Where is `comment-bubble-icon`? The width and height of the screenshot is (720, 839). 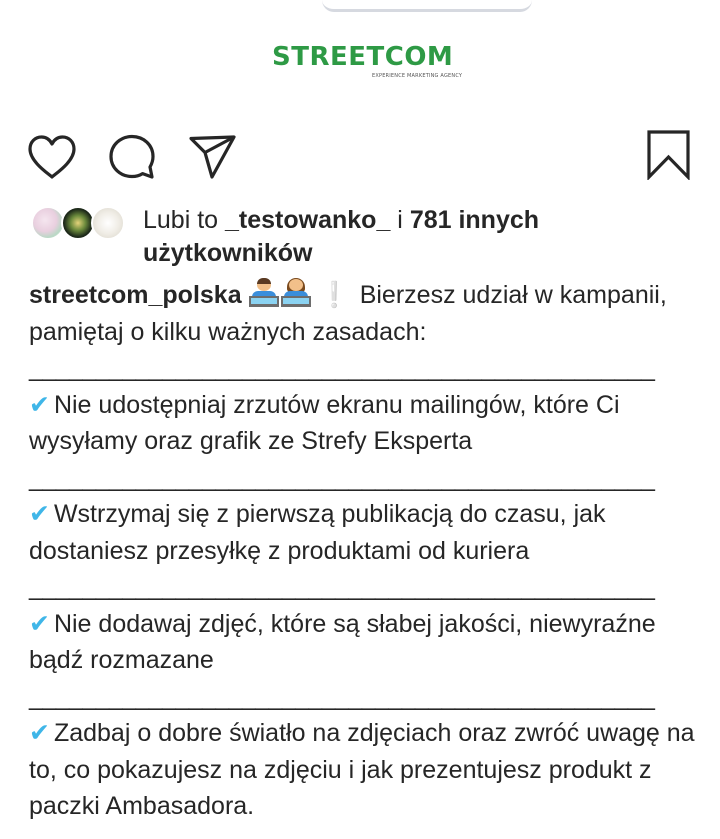
comment-bubble-icon is located at coordinates (132, 159).